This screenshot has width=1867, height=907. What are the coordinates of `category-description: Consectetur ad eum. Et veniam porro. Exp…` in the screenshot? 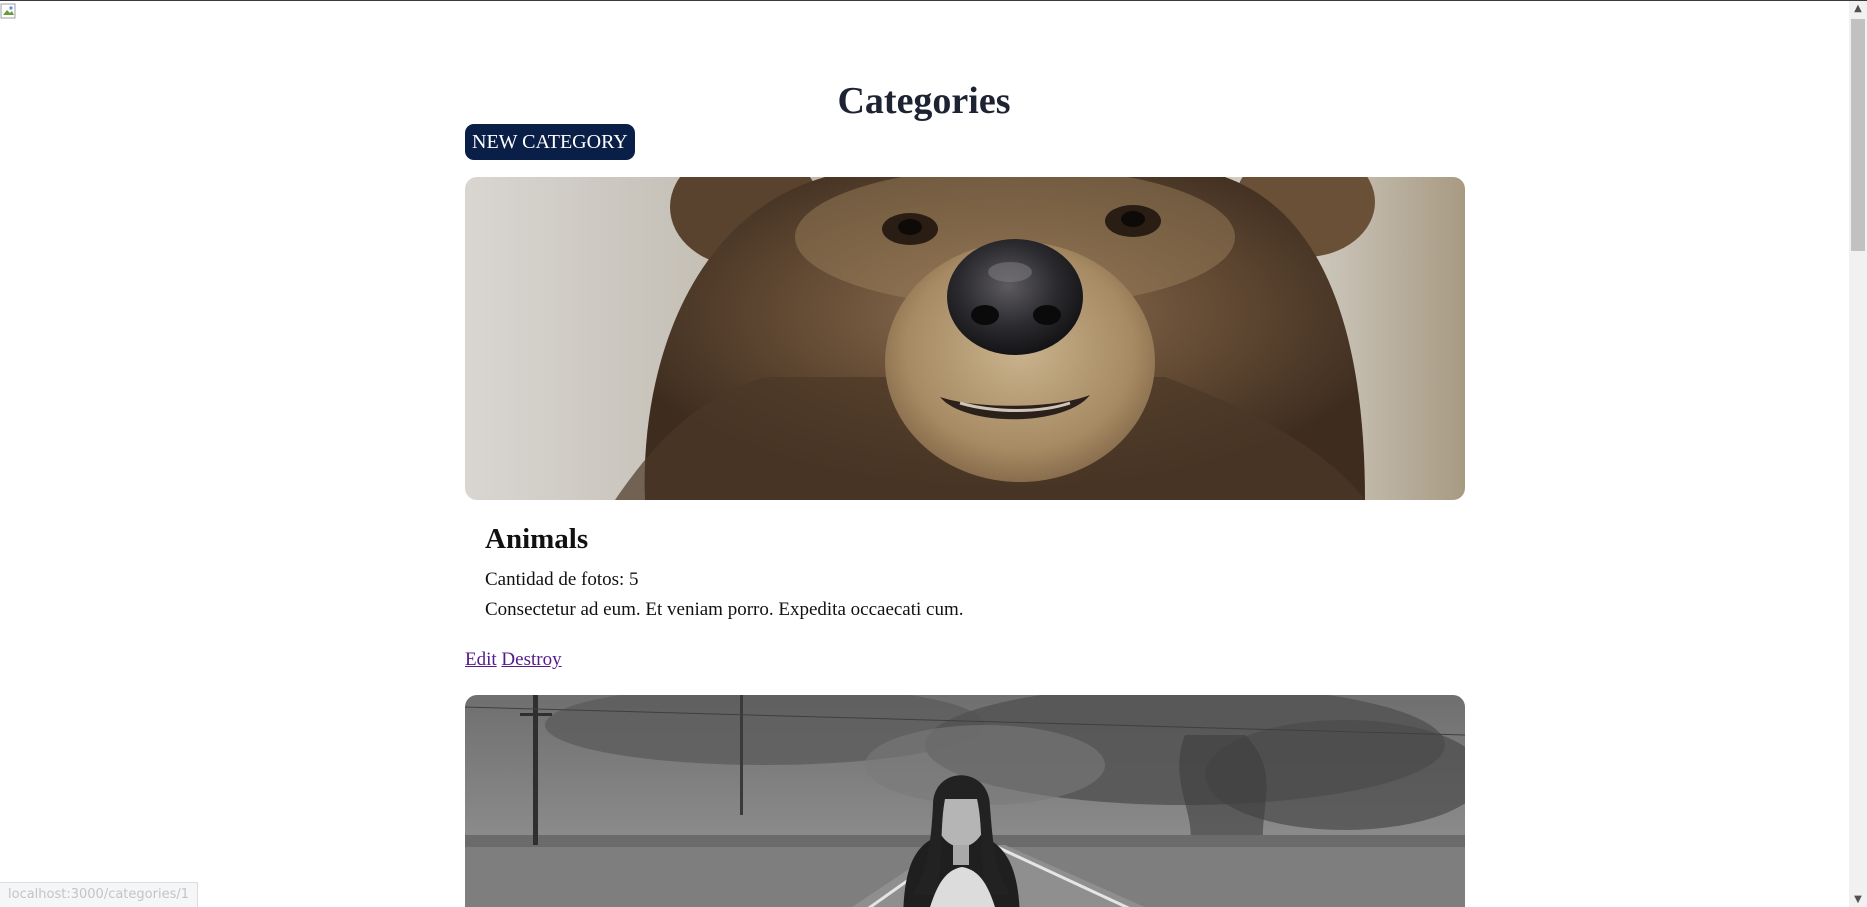 It's located at (724, 609).